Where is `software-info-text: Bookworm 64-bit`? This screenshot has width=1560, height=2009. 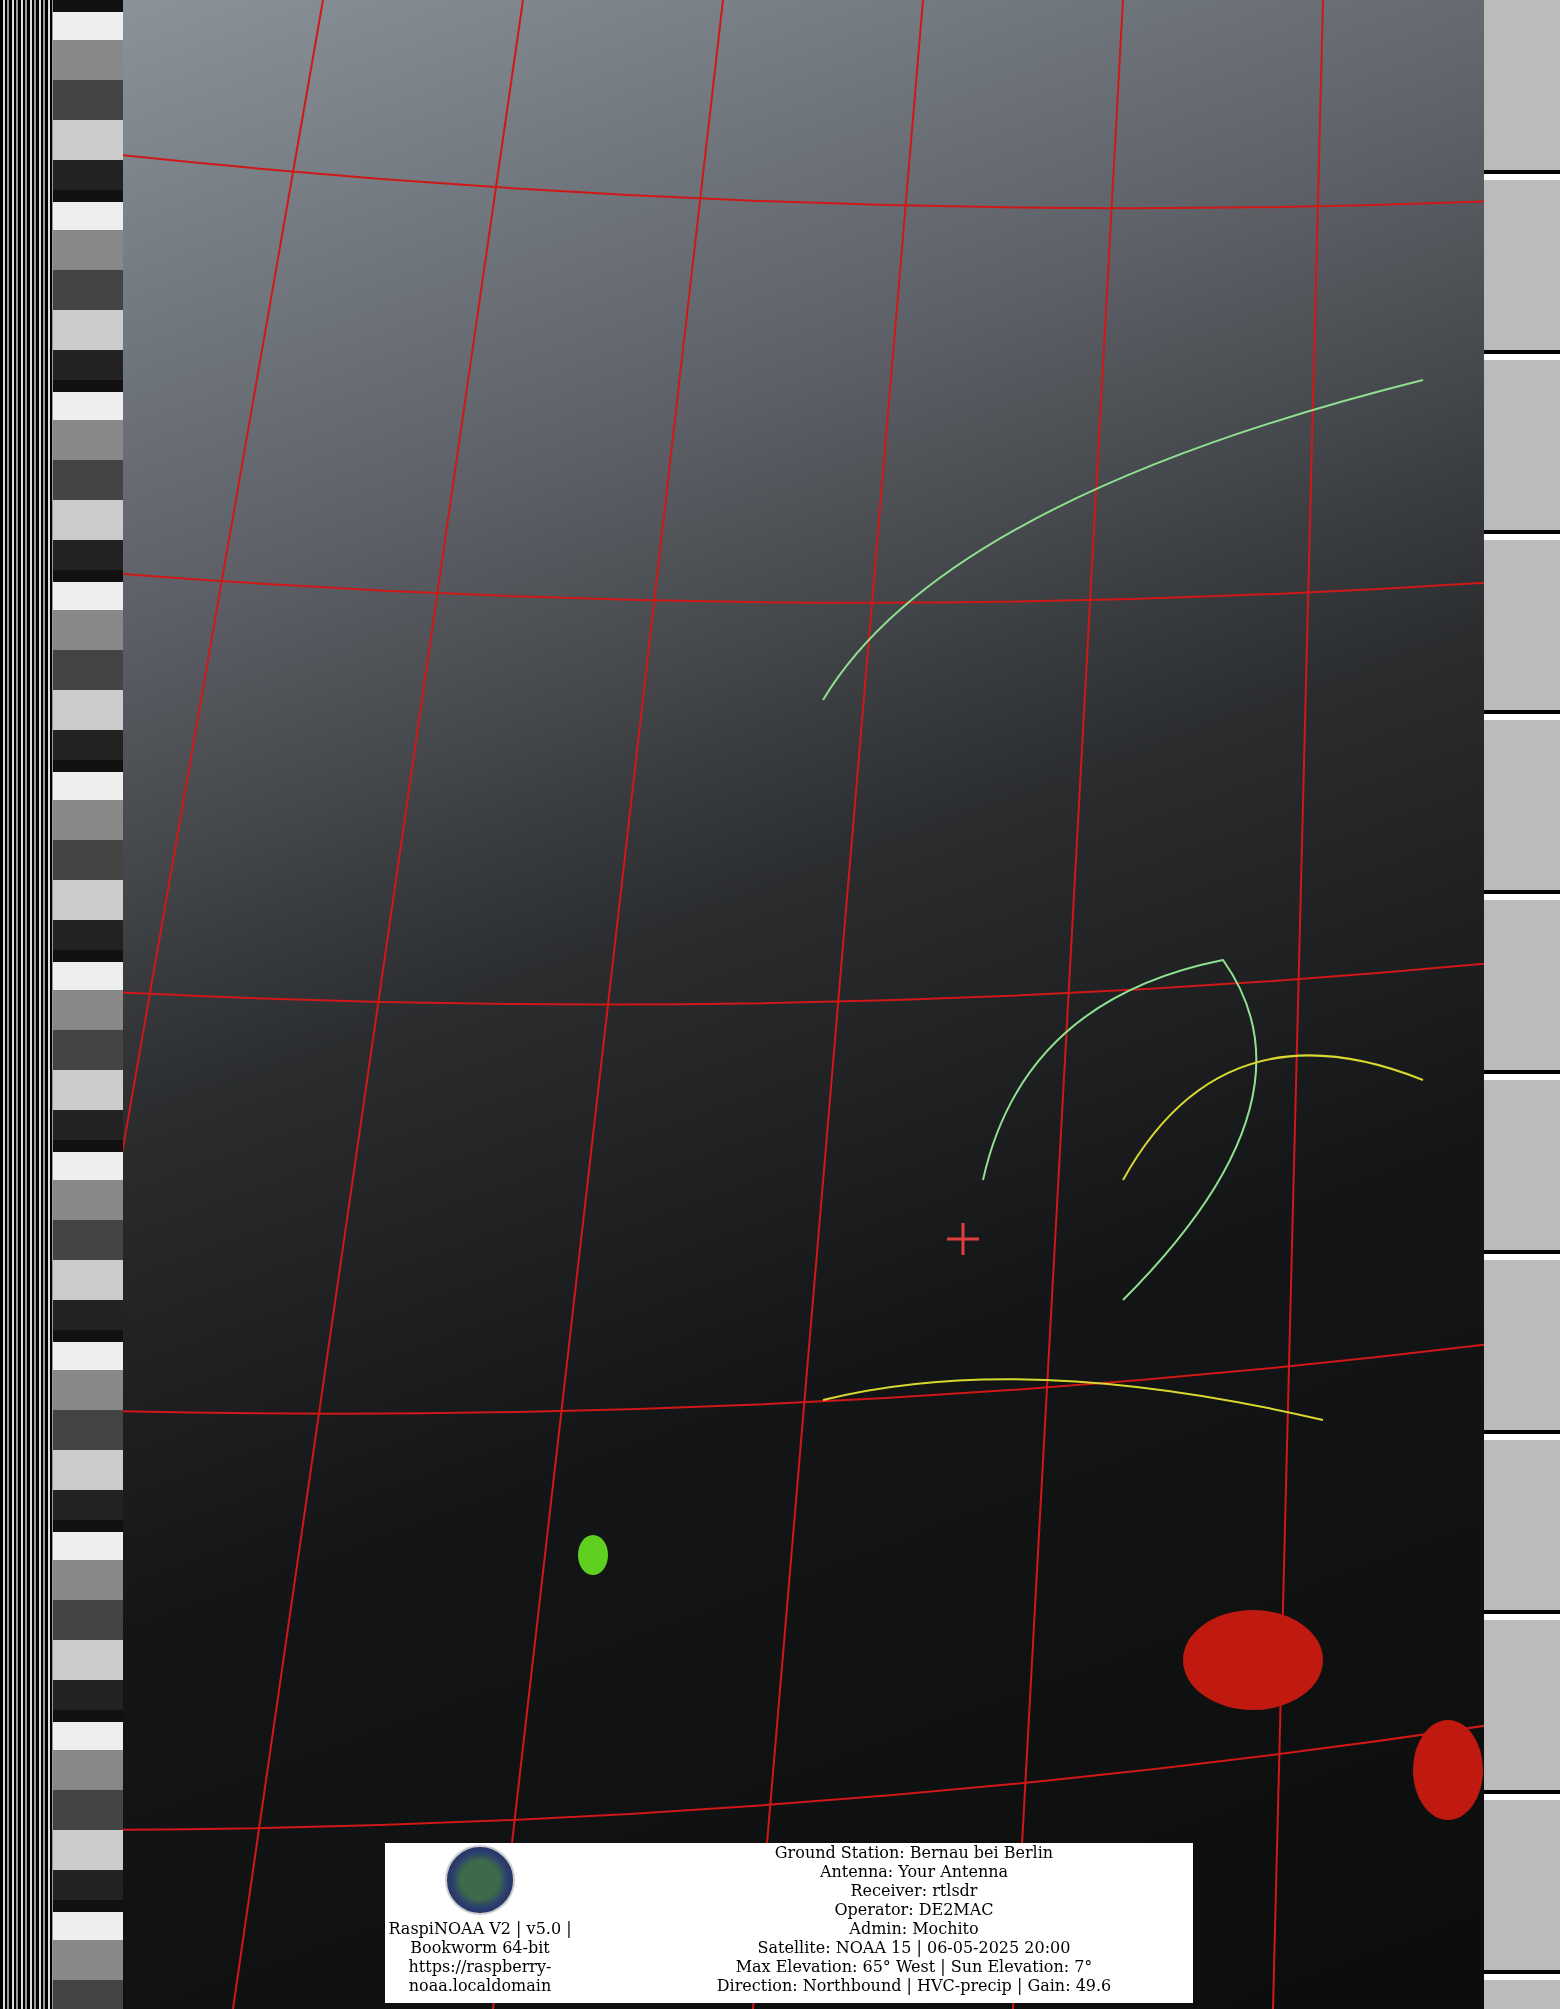 software-info-text: Bookworm 64-bit is located at coordinates (480, 1947).